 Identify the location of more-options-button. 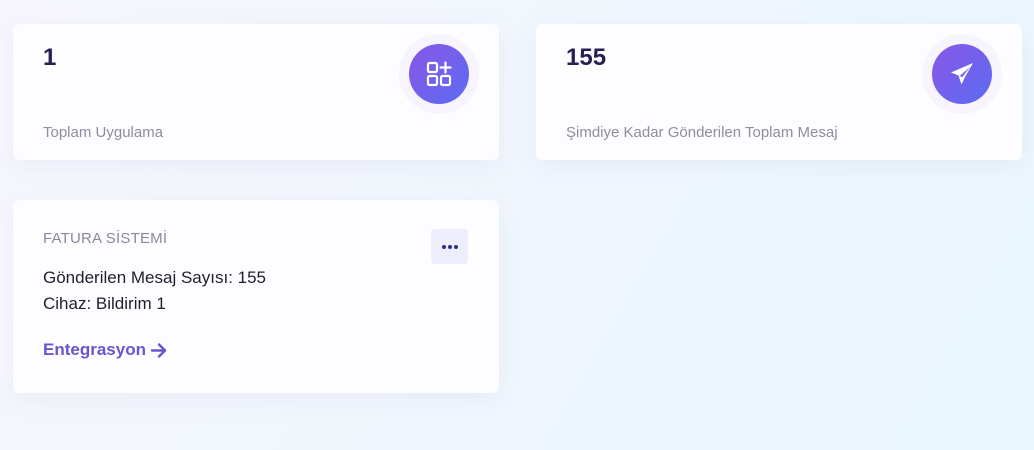
(449, 246).